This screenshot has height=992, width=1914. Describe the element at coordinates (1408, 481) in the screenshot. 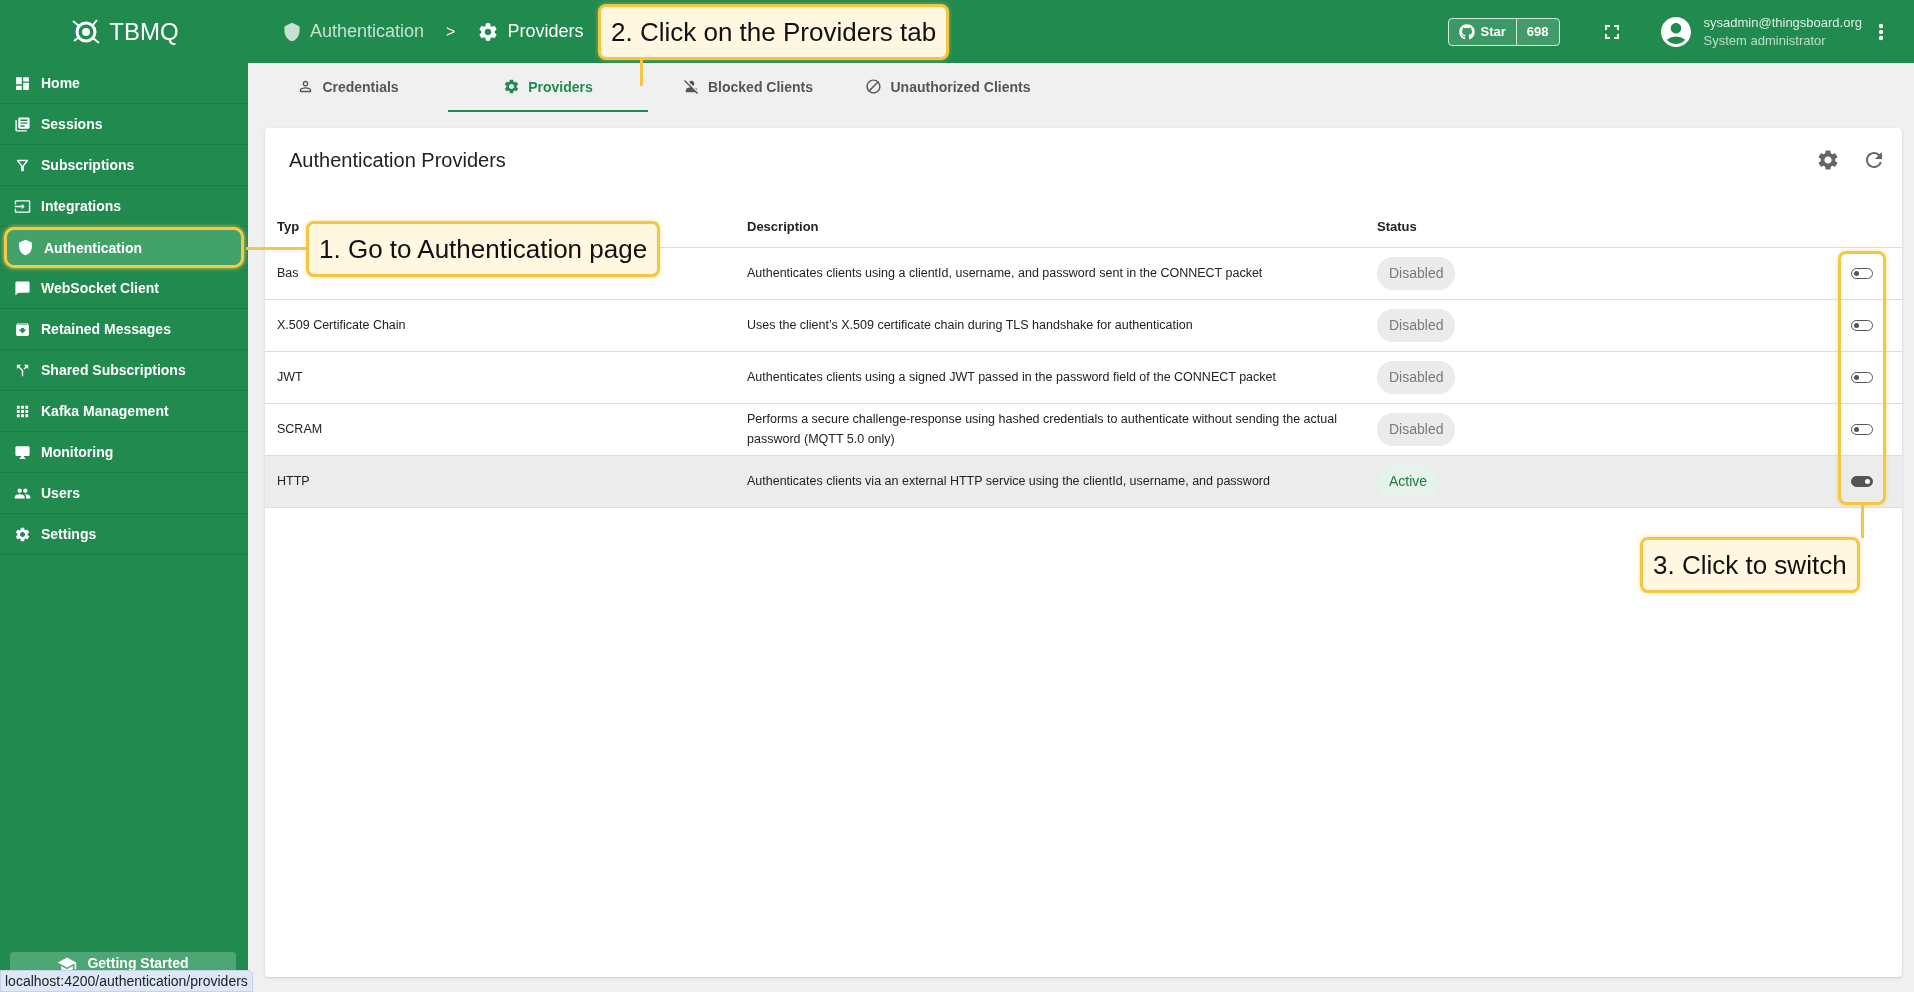

I see `status-chip: Active` at that location.